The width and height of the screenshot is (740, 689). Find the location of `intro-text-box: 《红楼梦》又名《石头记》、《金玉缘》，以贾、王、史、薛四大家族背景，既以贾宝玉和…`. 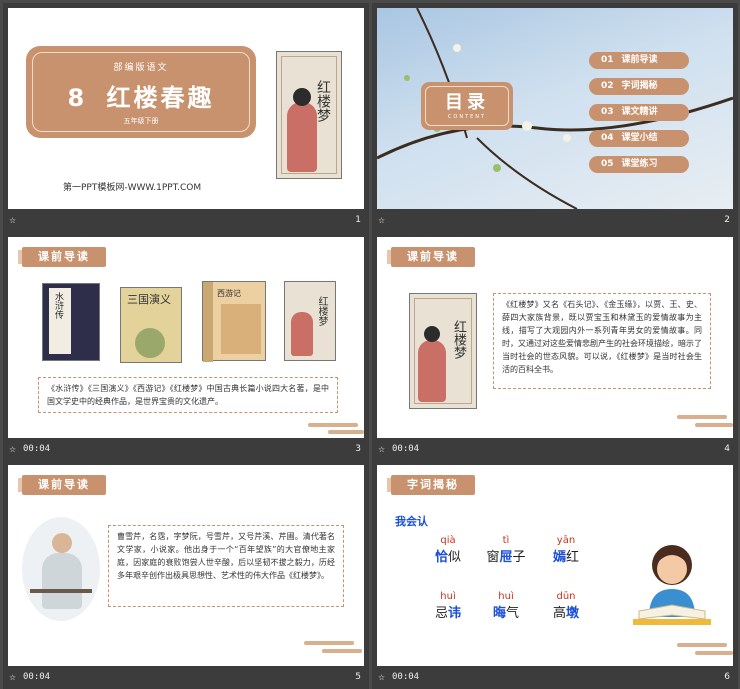

intro-text-box: 《红楼梦》又名《石头记》、《金玉缘》，以贾、王、史、薛四大家族背景，既以贾宝玉和… is located at coordinates (602, 341).